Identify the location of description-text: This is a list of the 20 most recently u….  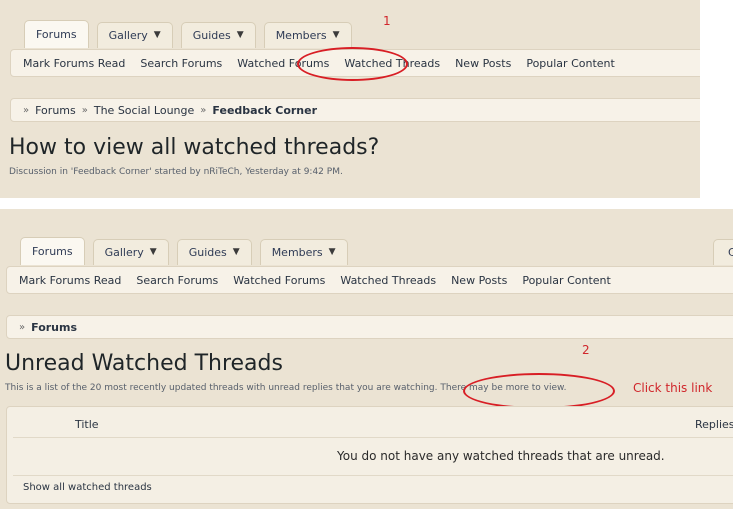
(221, 388).